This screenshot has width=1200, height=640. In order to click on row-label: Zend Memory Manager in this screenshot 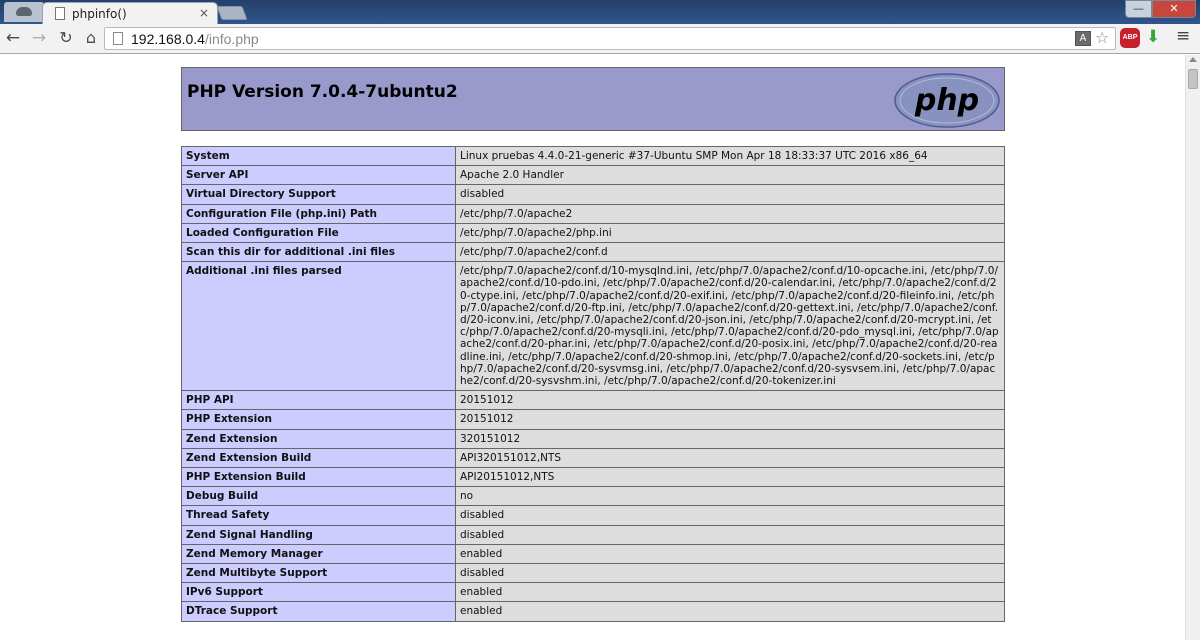, I will do `click(318, 554)`.